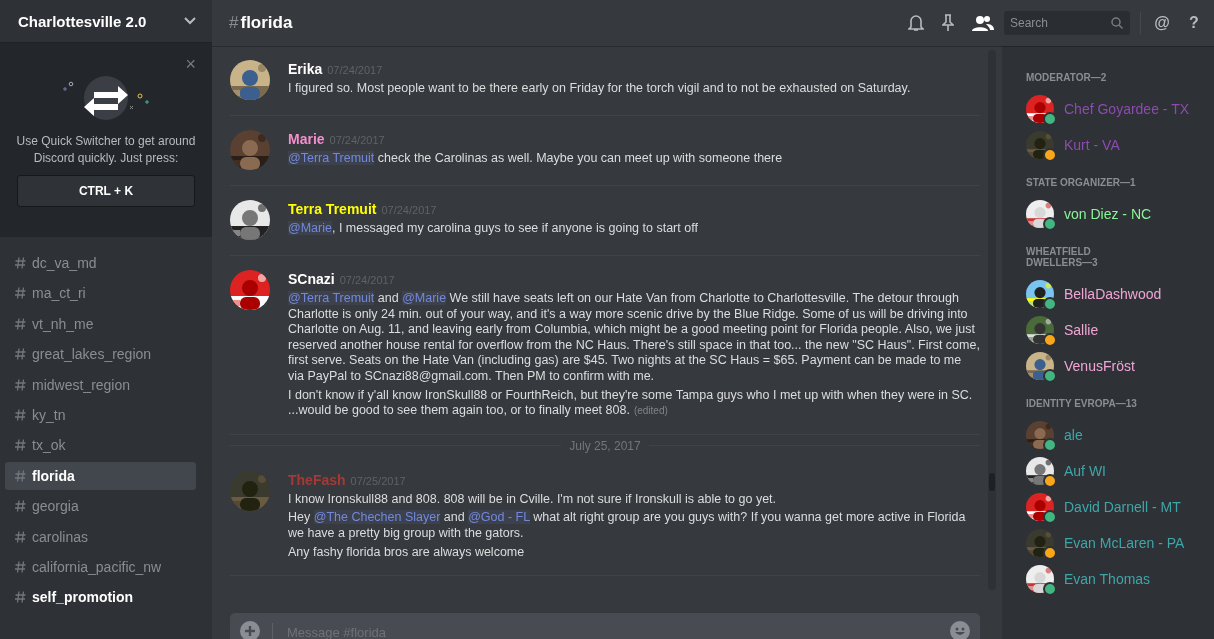 The image size is (1214, 639). I want to click on bell-icon, so click(916, 23).